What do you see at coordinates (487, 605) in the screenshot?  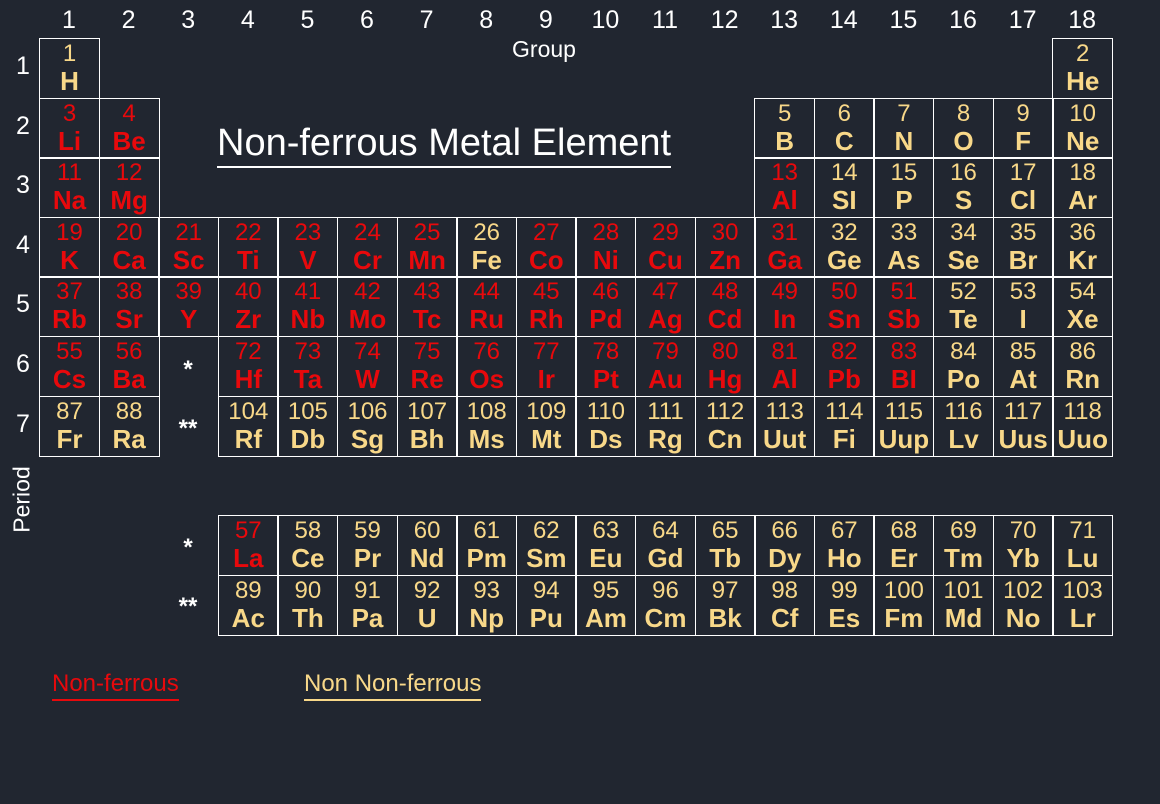 I see `element-cell-np: 93 Np` at bounding box center [487, 605].